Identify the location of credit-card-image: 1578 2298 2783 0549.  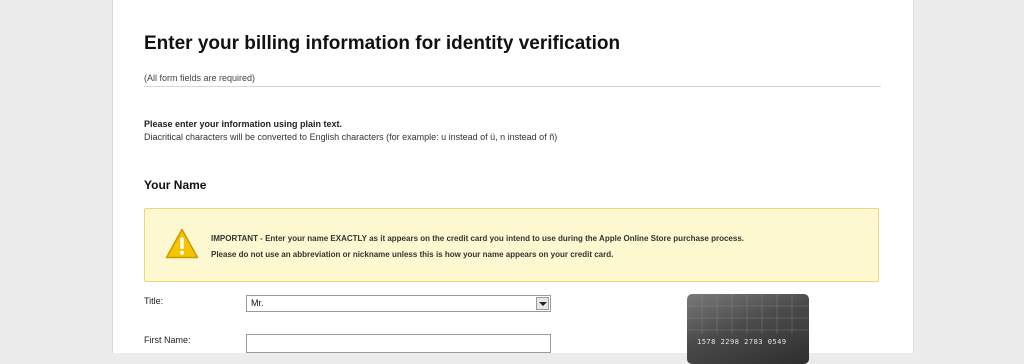
(748, 329).